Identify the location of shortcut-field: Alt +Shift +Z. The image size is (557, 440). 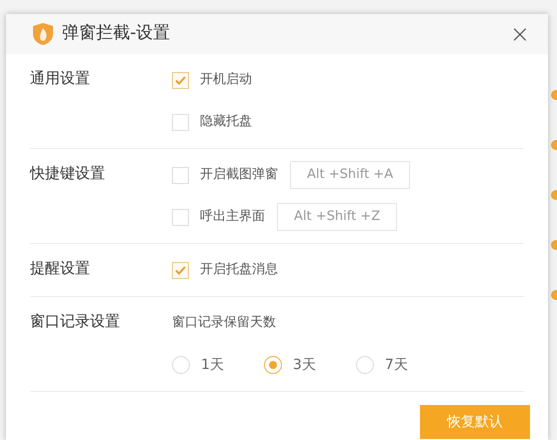
(337, 217).